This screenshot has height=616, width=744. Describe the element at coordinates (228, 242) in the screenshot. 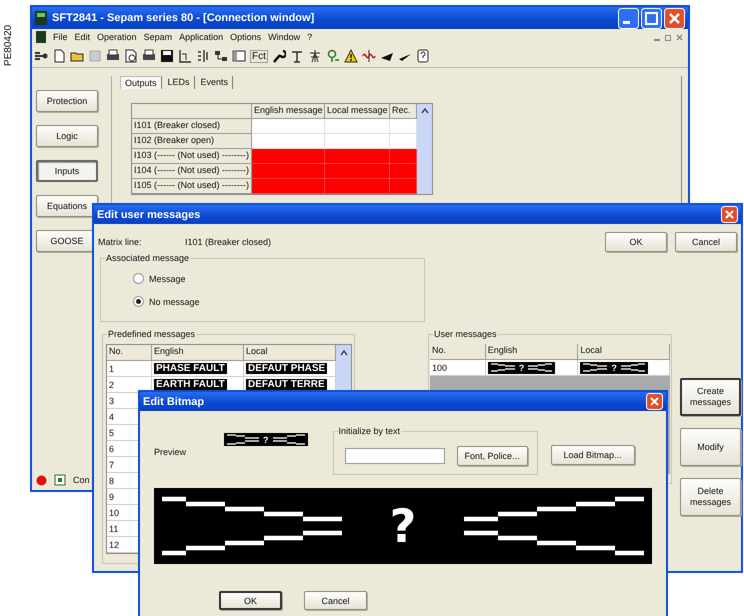

I see `field-value: I101 (Breaker closed)` at that location.